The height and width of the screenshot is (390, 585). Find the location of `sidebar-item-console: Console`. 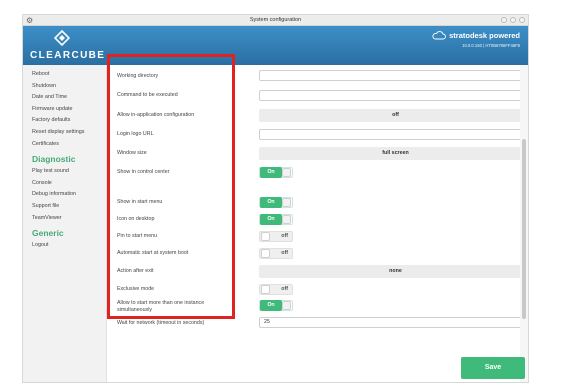

sidebar-item-console: Console is located at coordinates (64, 184).